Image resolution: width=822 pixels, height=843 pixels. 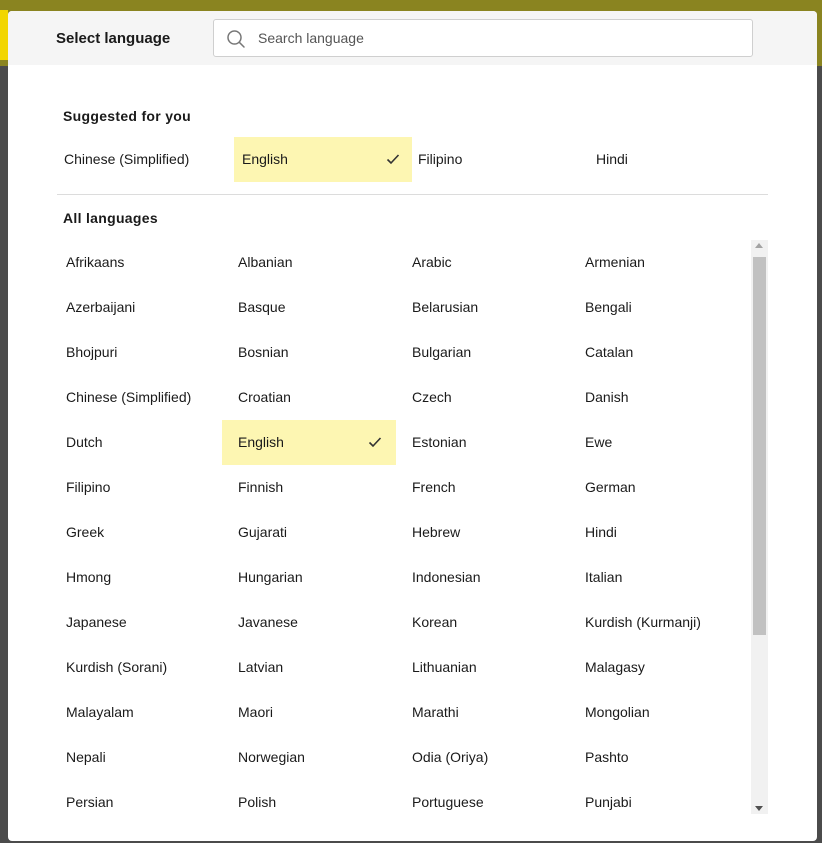 I want to click on language-option: Greek, so click(x=144, y=532).